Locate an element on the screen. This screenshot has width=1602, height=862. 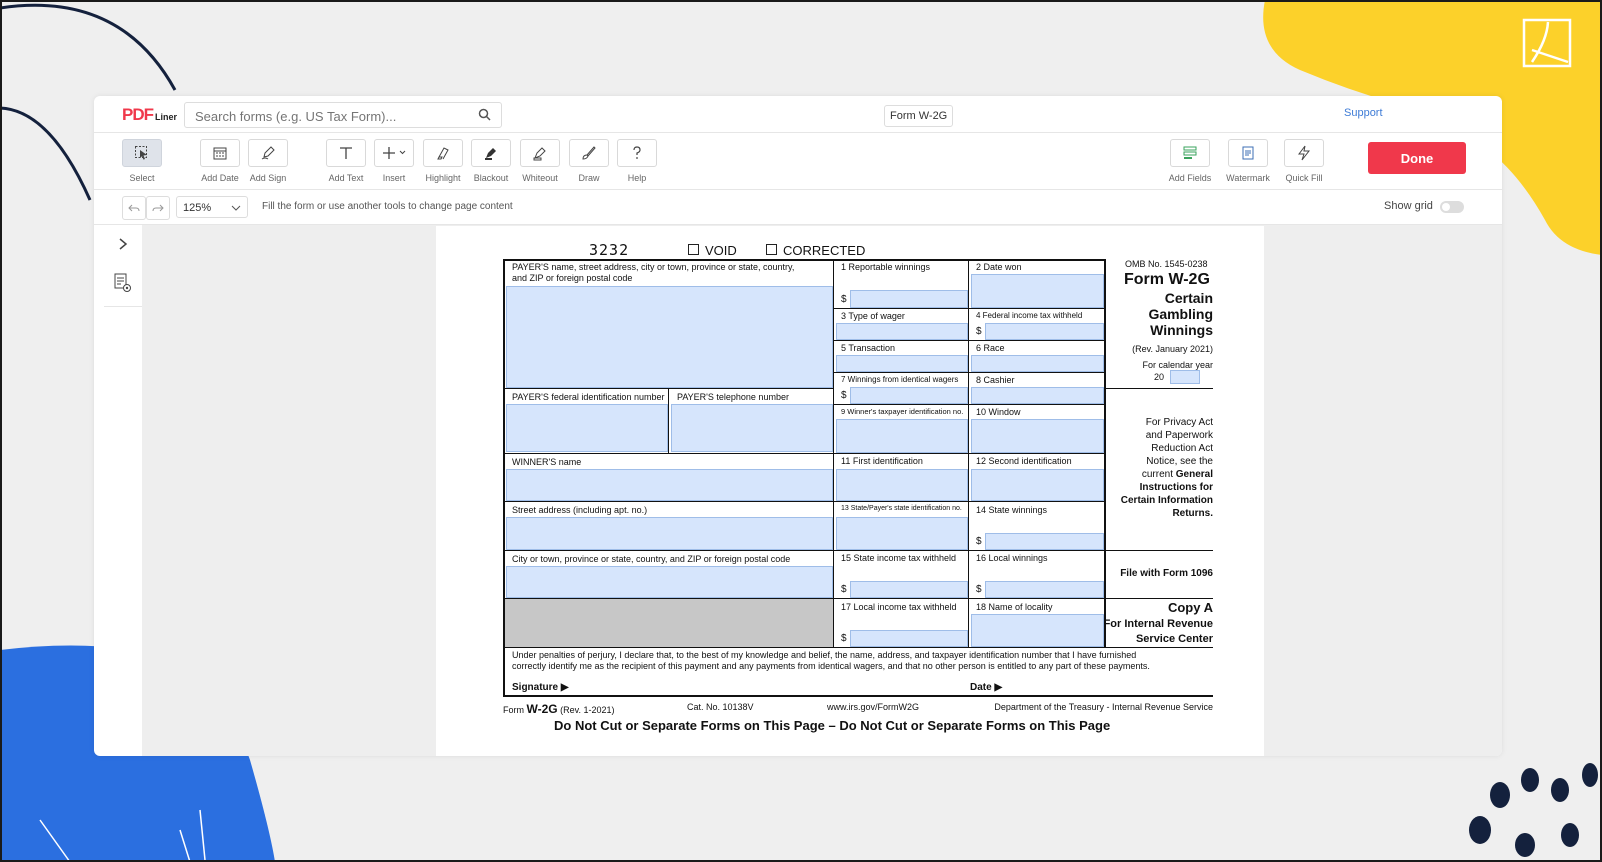
box8-field is located at coordinates (1037, 395).